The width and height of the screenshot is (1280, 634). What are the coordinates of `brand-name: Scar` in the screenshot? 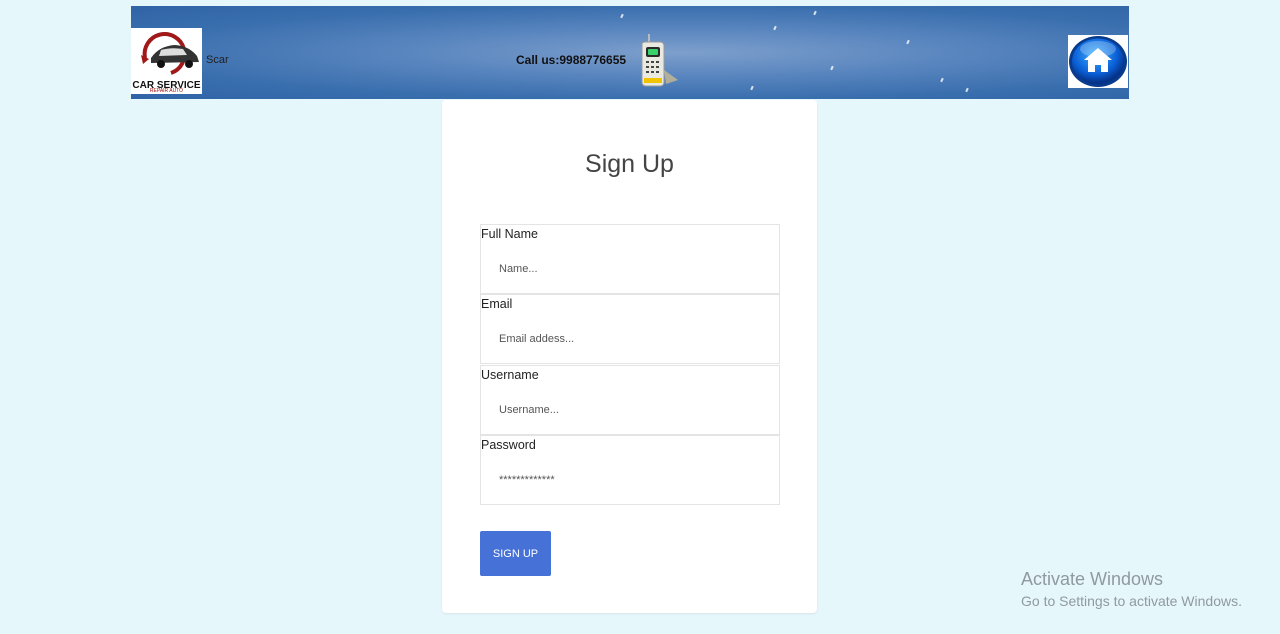 It's located at (217, 60).